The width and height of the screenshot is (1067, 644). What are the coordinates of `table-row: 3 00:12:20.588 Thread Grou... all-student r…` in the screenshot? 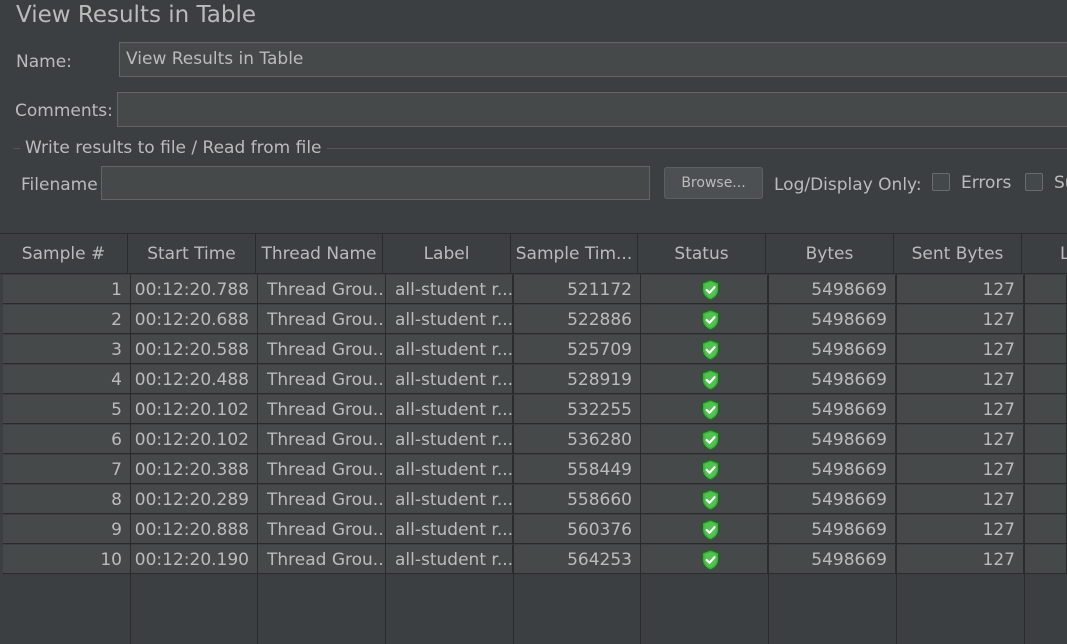 It's located at (535, 350).